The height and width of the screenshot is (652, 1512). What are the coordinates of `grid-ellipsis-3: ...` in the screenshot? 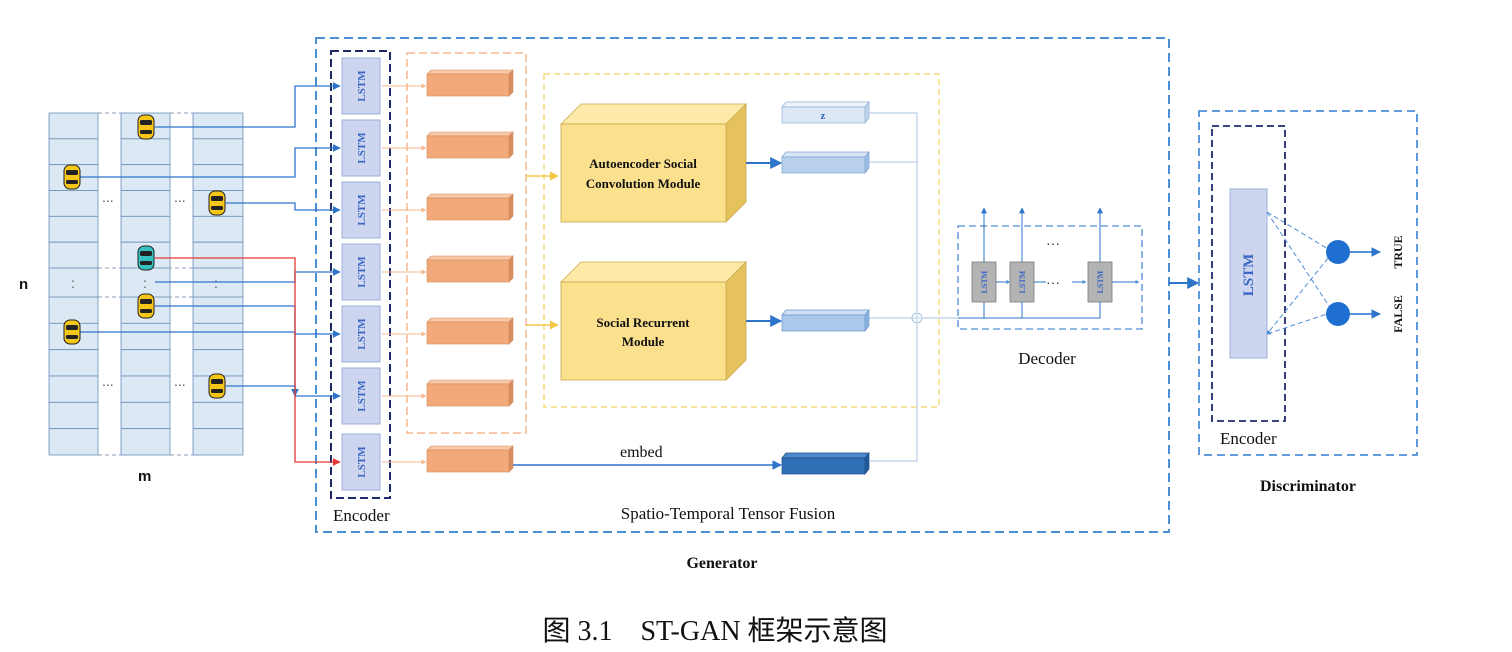 It's located at (108, 381).